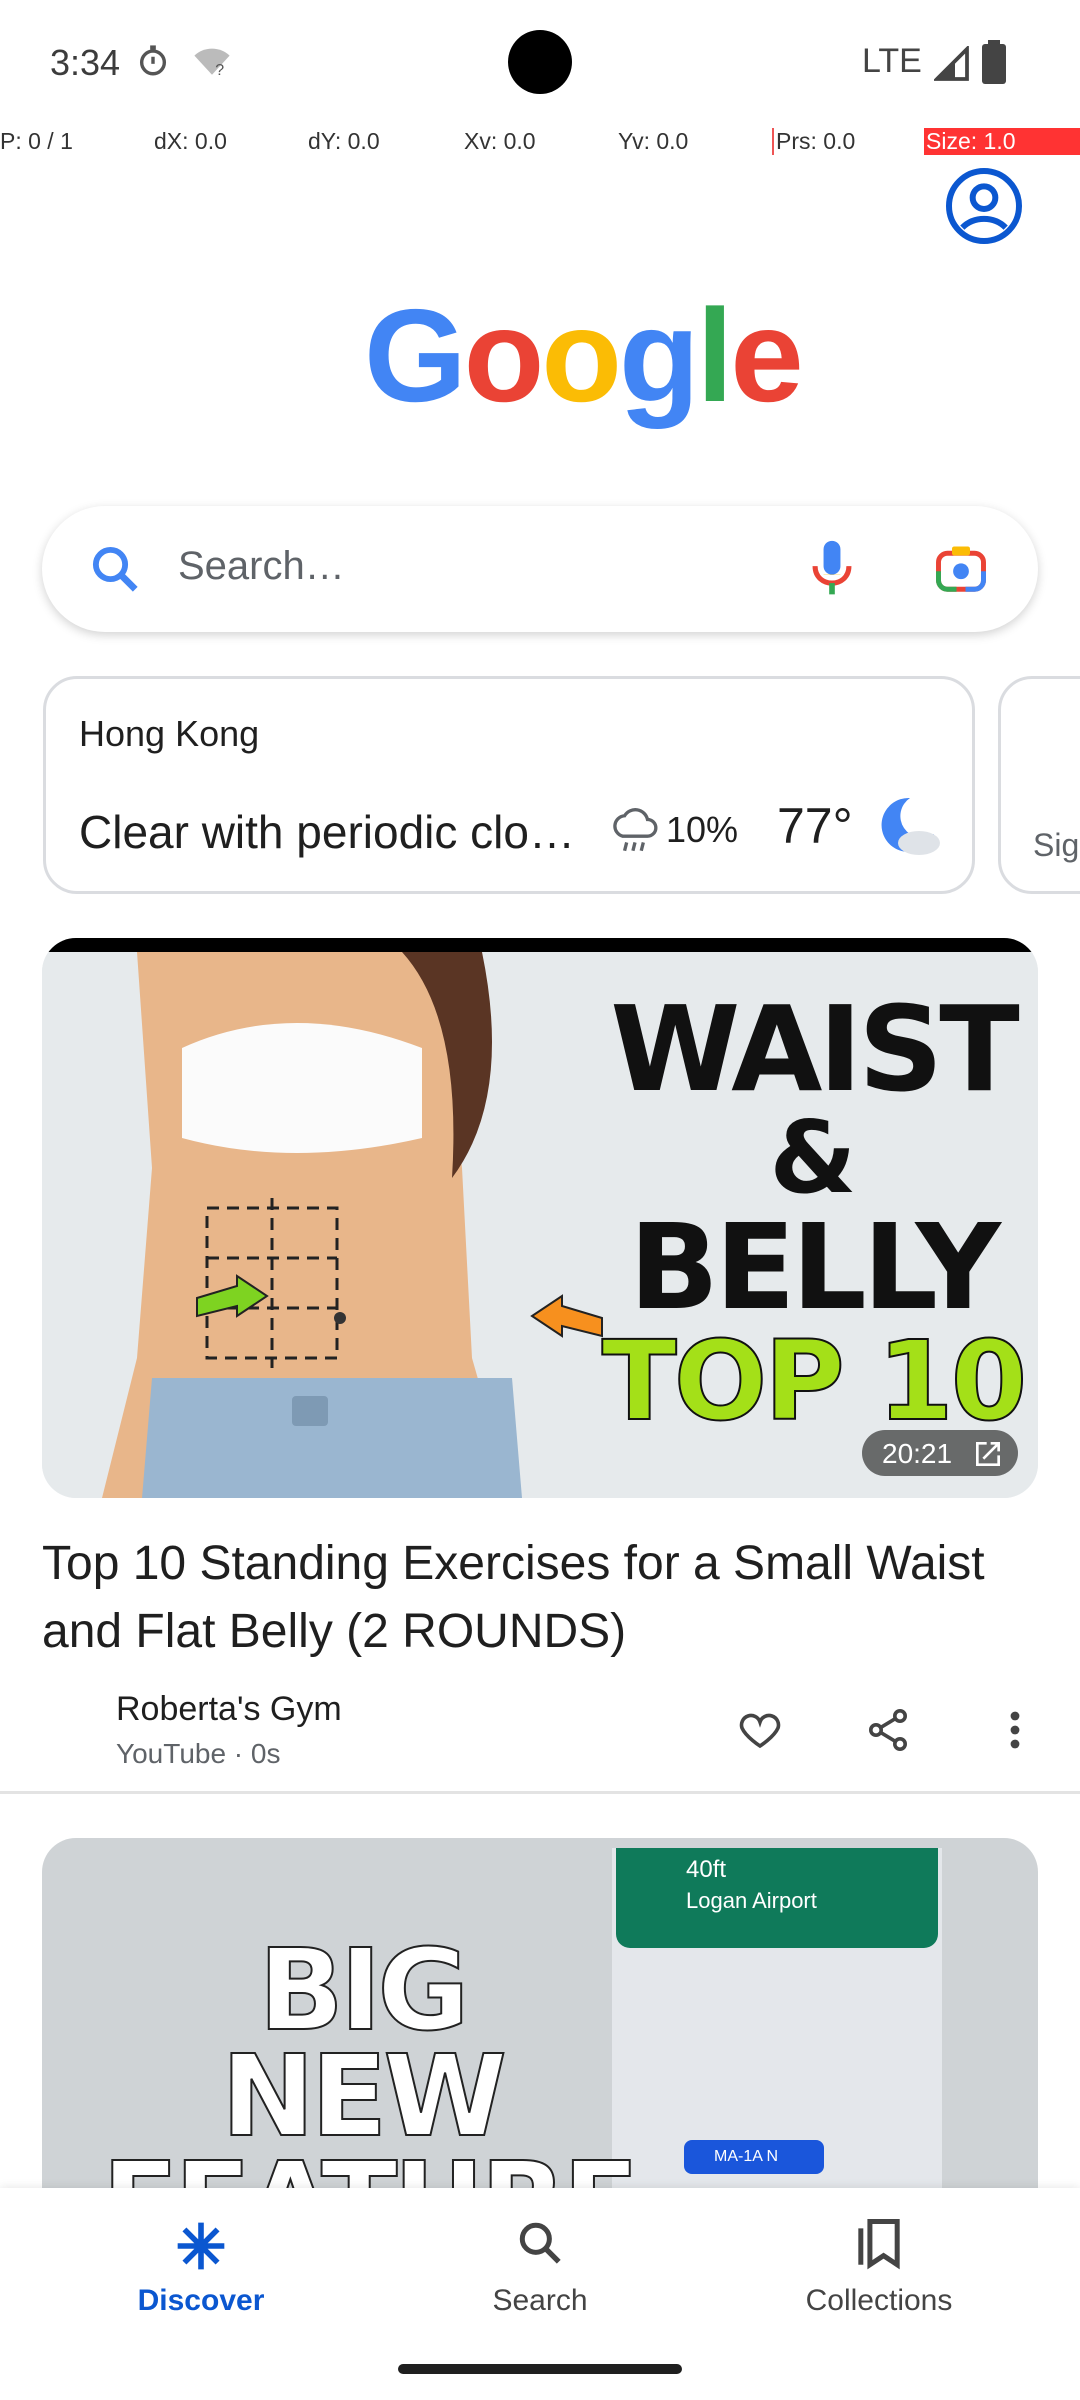 The height and width of the screenshot is (2400, 1080). I want to click on article-source: Roberta's Gym, so click(229, 1709).